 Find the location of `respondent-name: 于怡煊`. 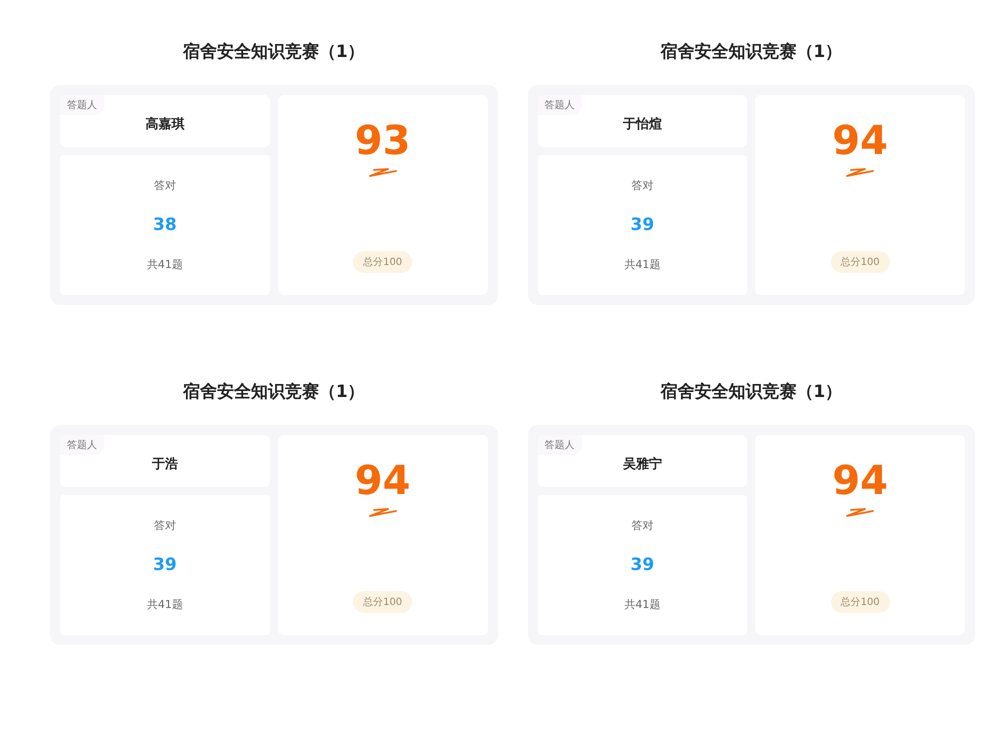

respondent-name: 于怡煊 is located at coordinates (642, 124).